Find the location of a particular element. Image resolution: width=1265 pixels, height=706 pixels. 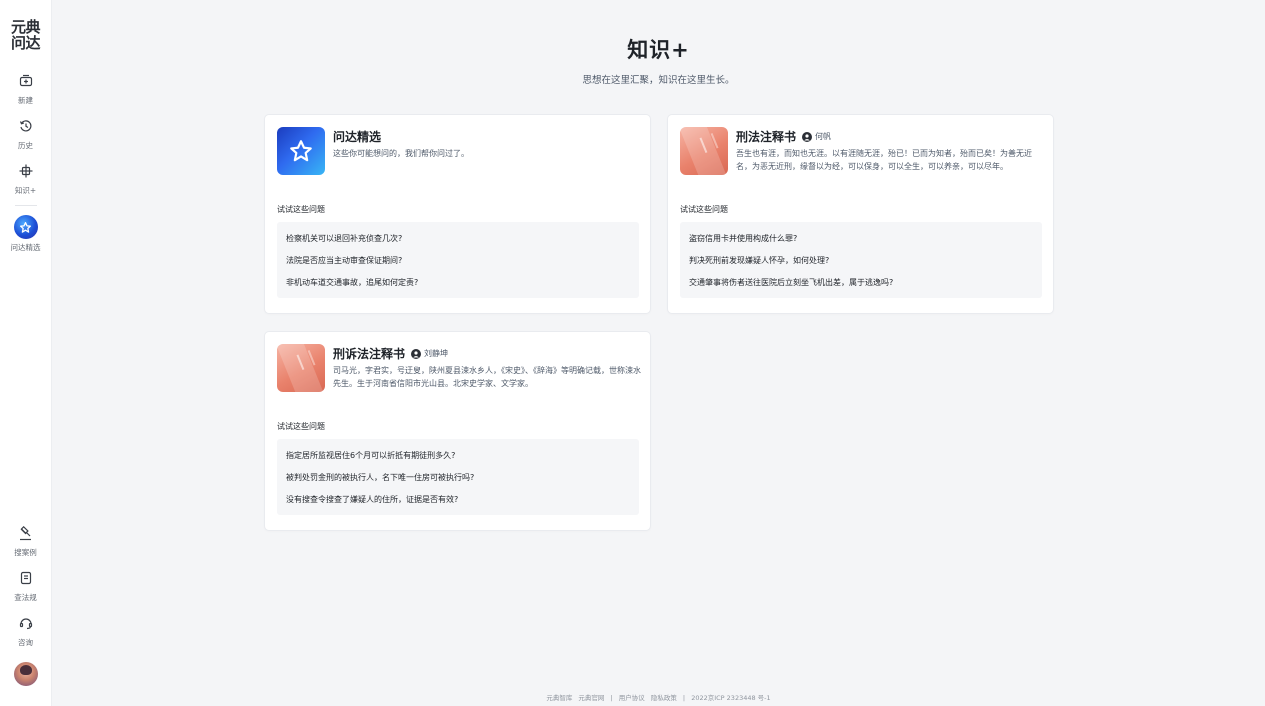

sidebar-item-regulations: 查法规 is located at coordinates (26, 585).